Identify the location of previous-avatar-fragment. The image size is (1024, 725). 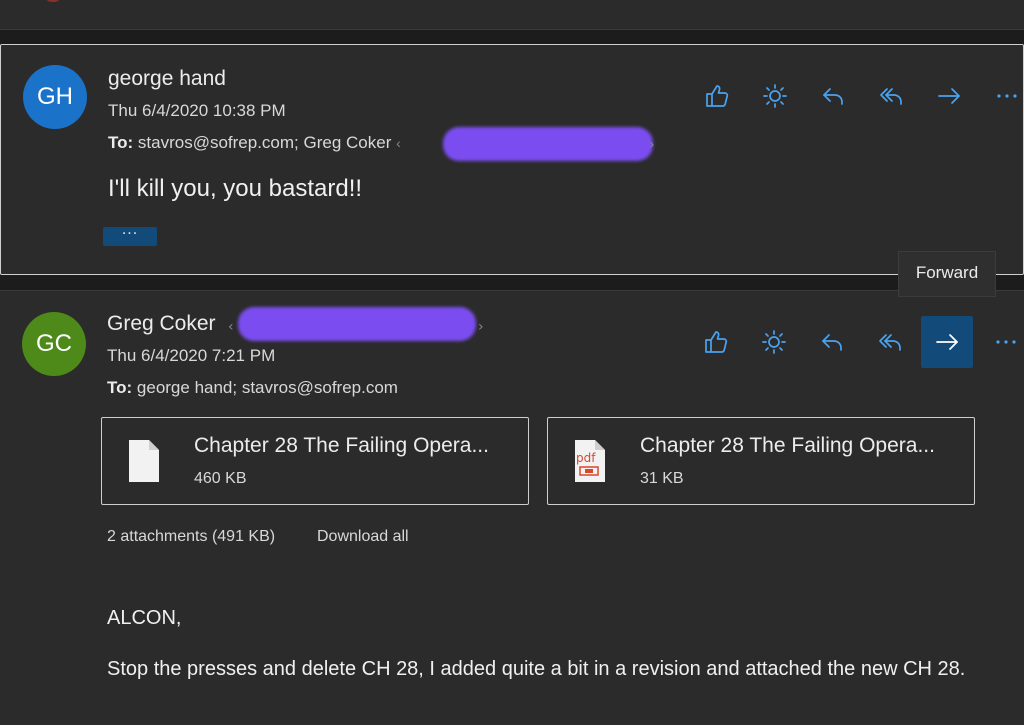
(53, 1).